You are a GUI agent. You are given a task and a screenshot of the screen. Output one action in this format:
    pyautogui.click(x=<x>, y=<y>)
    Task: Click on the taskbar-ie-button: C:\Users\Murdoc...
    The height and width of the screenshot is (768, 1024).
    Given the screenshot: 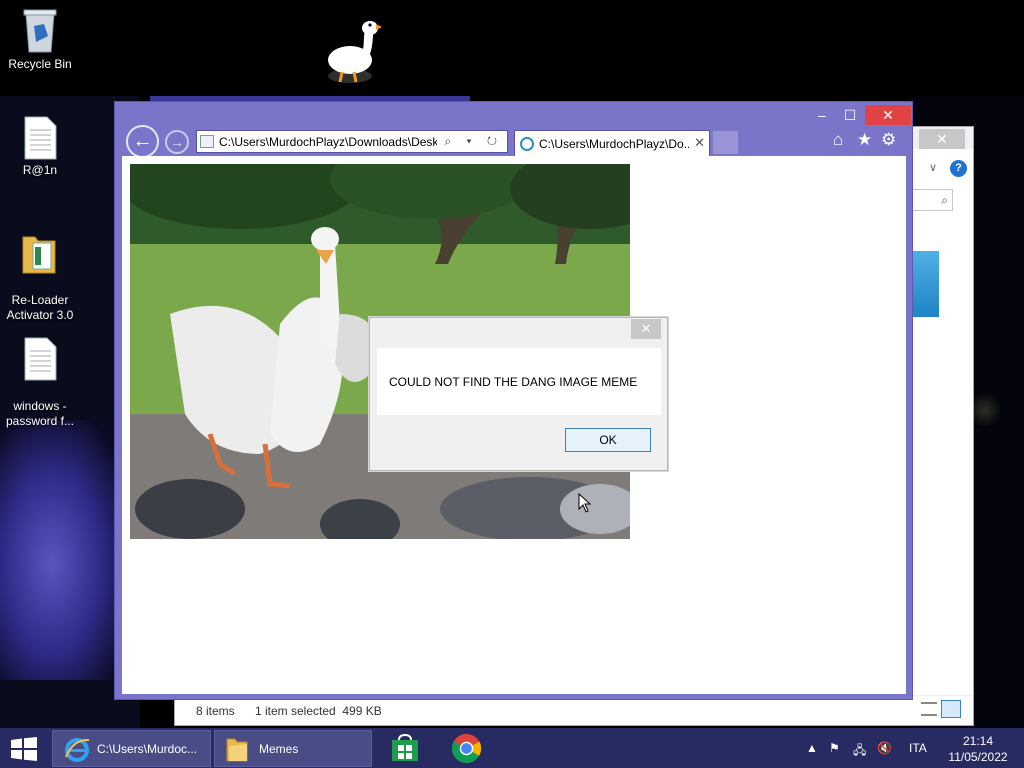 What is the action you would take?
    pyautogui.click(x=131, y=748)
    